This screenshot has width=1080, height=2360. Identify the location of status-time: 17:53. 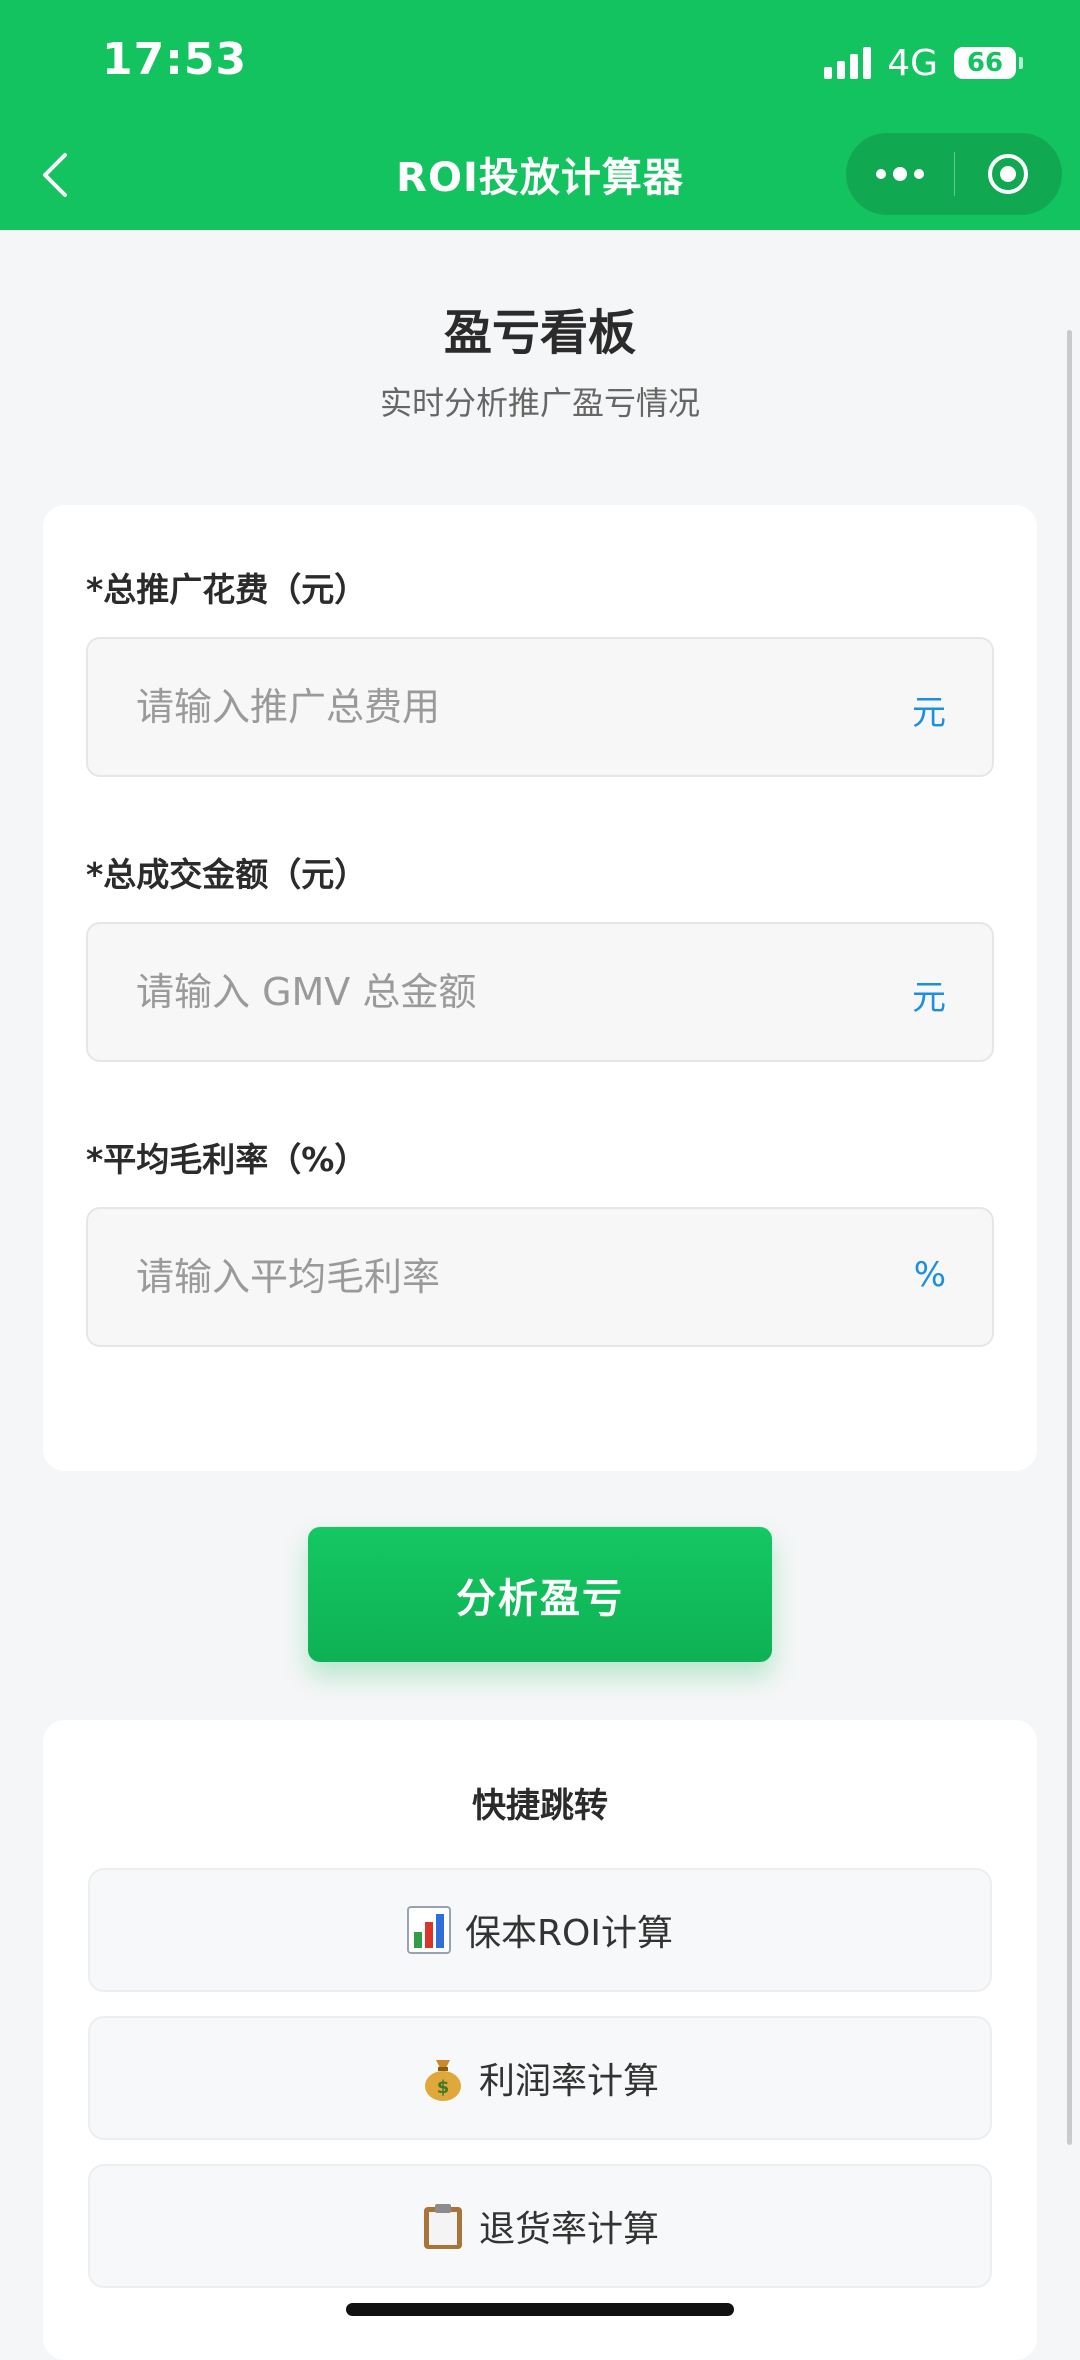
(175, 59).